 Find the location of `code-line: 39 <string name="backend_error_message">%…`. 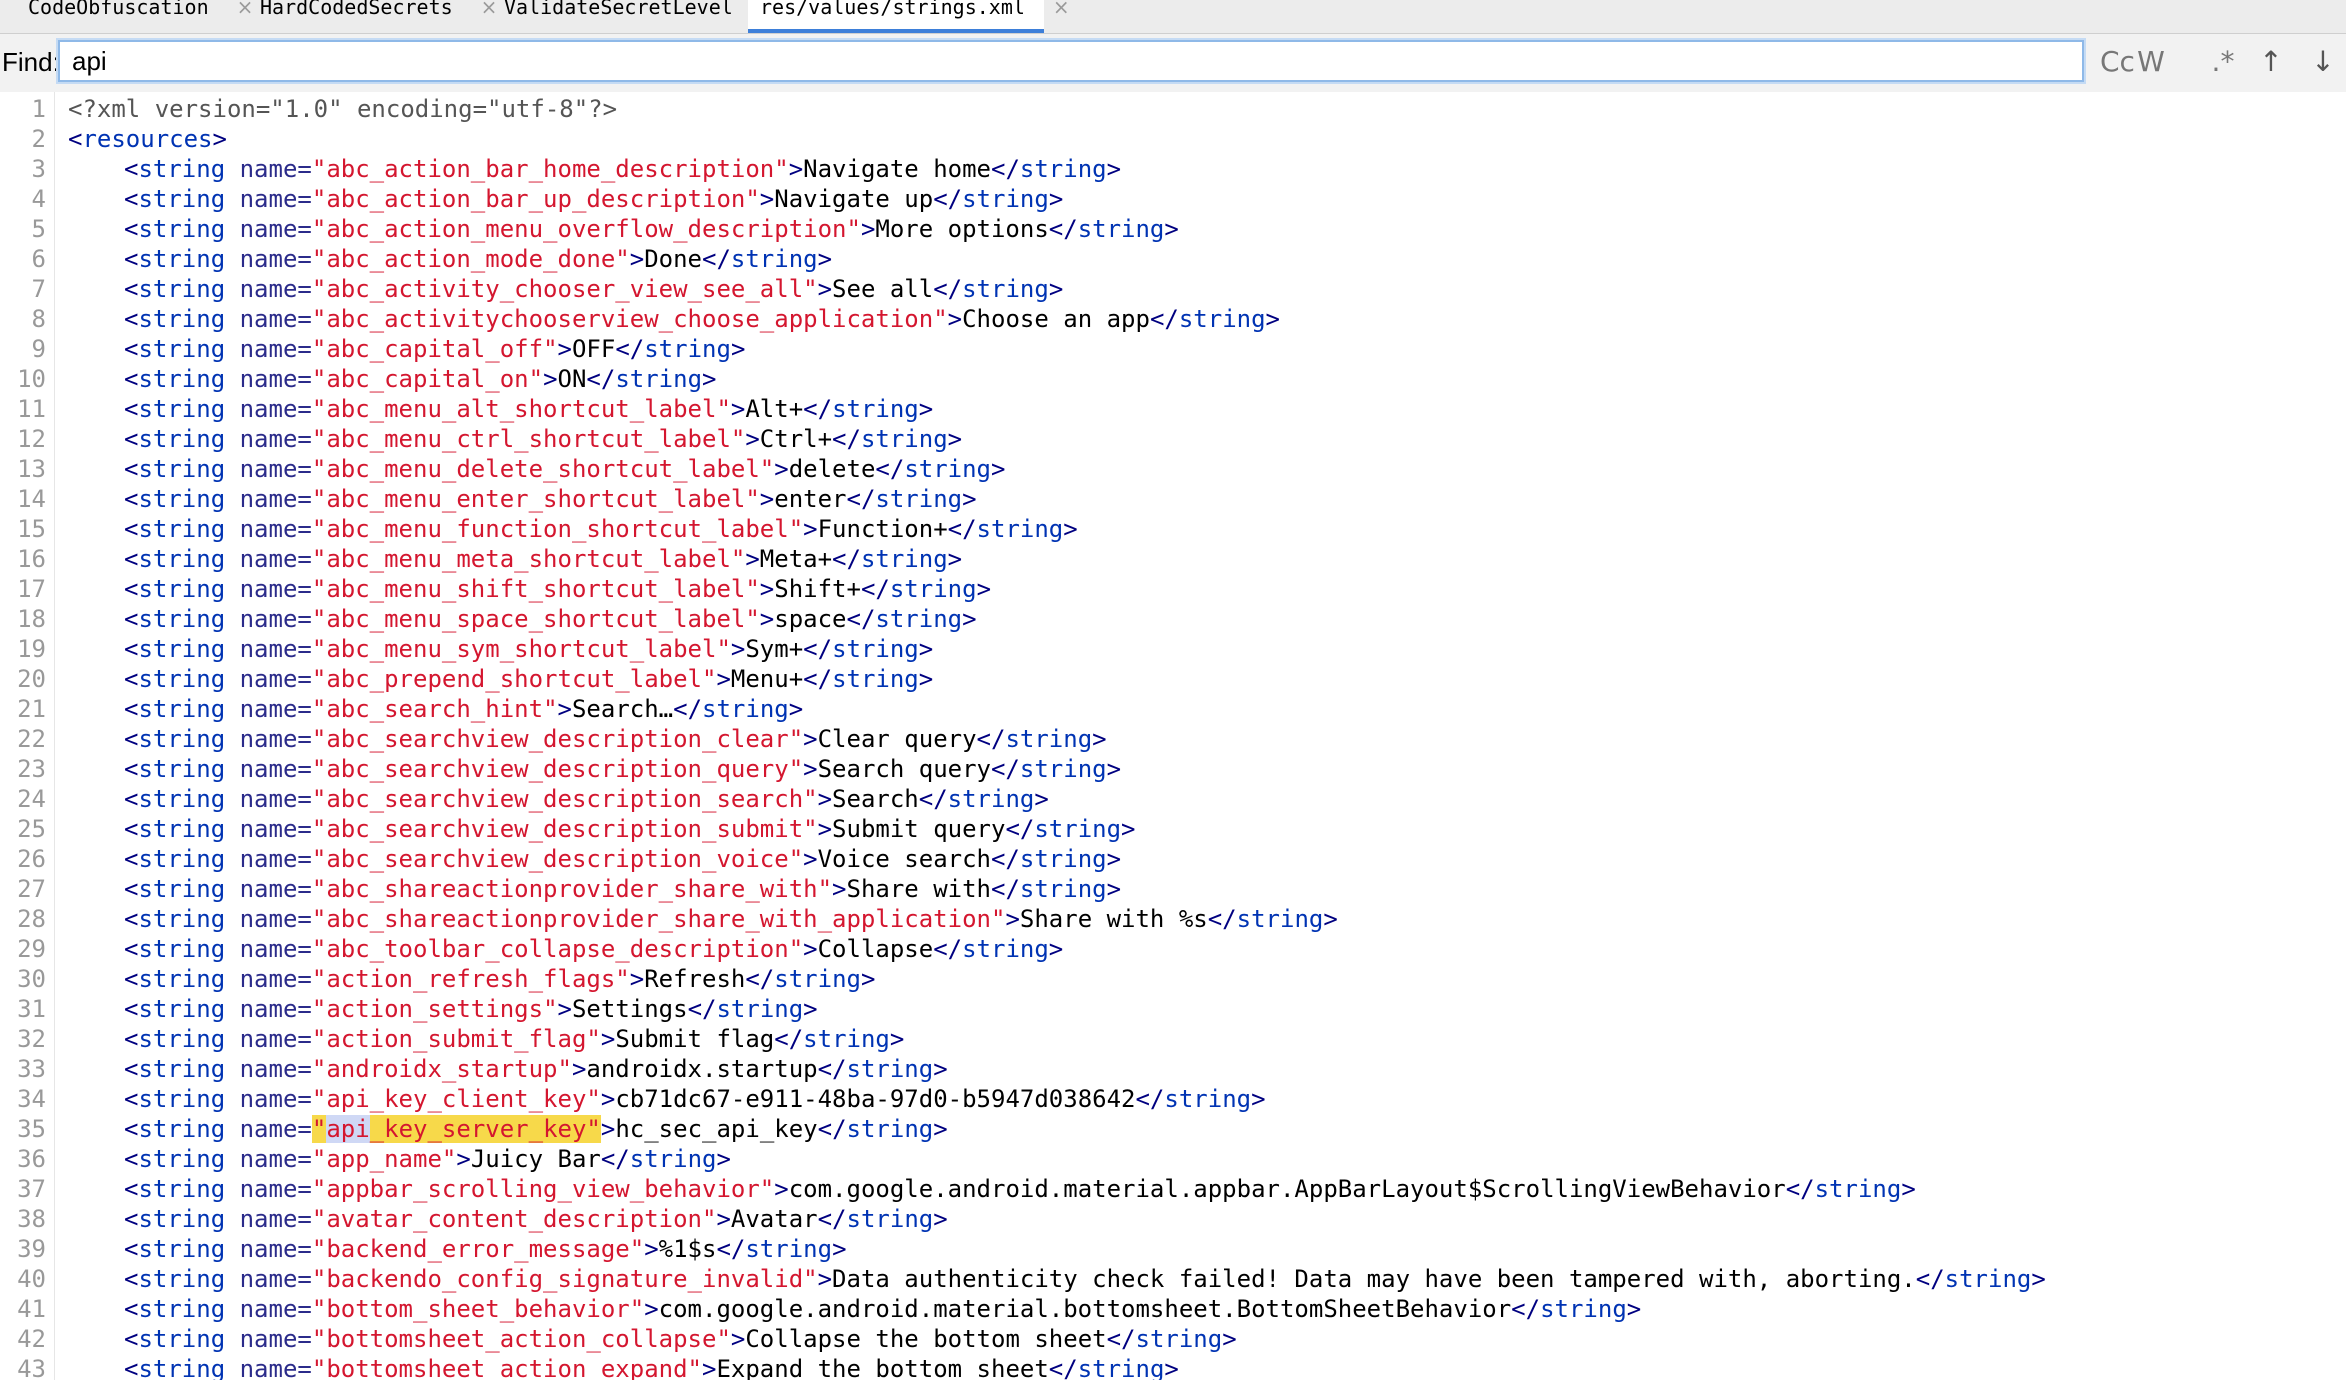

code-line: 39 <string name="backend_error_message">%… is located at coordinates (1173, 1249).